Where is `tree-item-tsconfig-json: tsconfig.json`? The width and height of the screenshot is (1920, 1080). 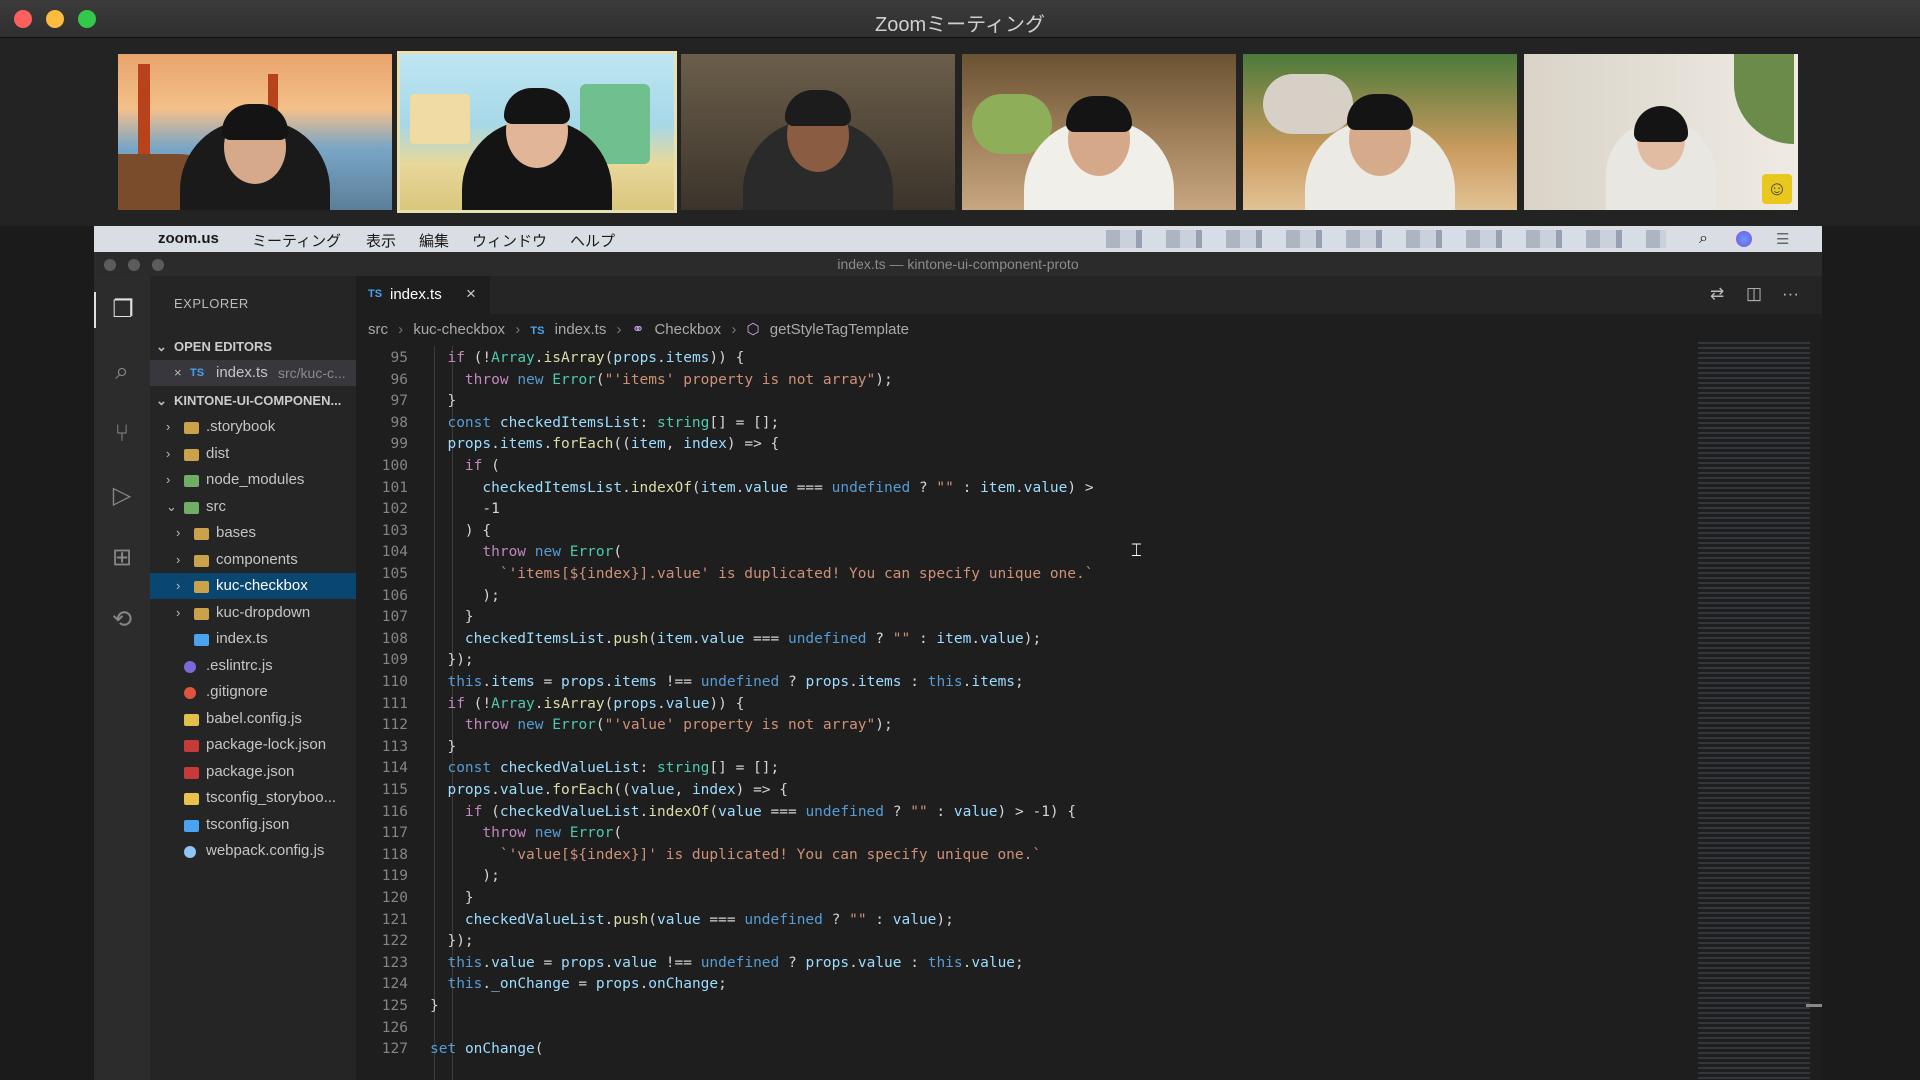
tree-item-tsconfig-json: tsconfig.json is located at coordinates (253, 825).